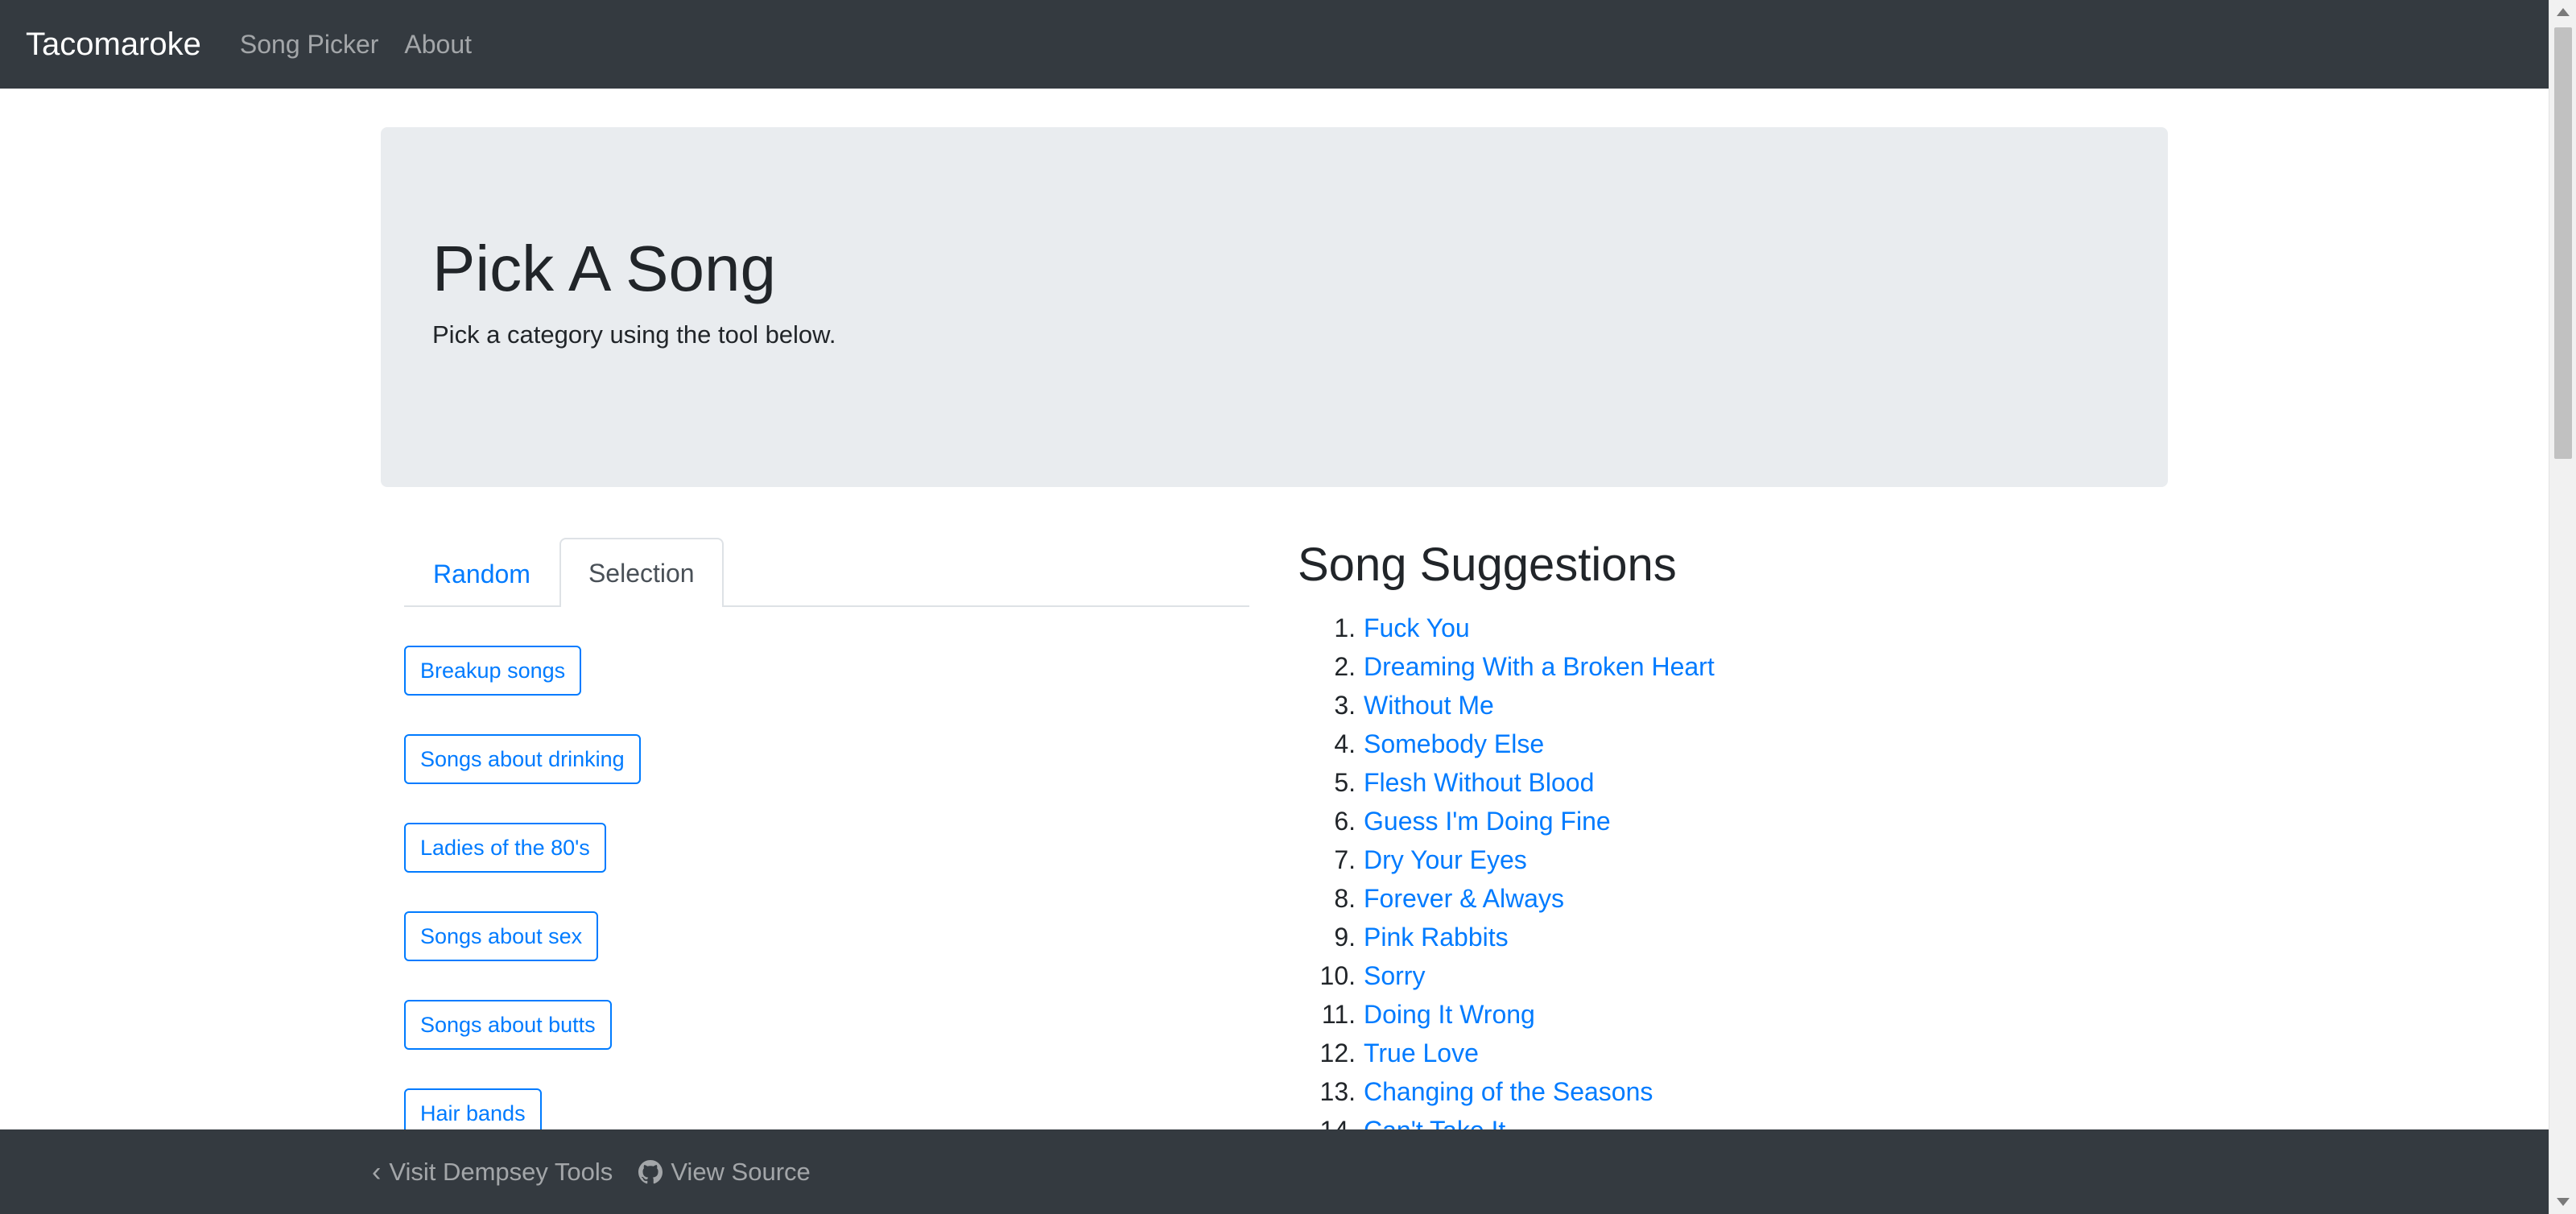  What do you see at coordinates (505, 848) in the screenshot?
I see `category-button-ladies-80s: Ladies of the 80's` at bounding box center [505, 848].